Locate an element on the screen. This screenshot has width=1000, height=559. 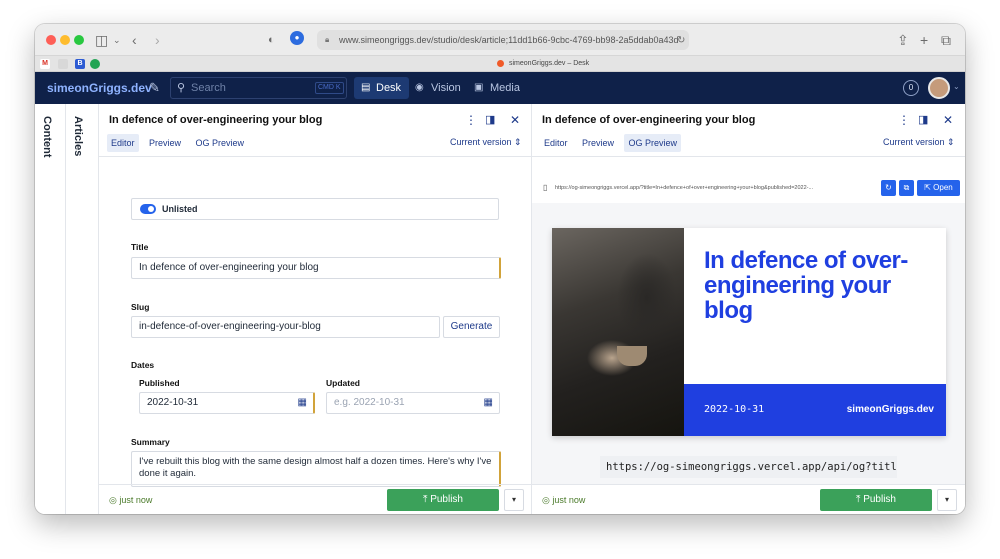
unlisted-label: Unlisted is located at coordinates (180, 209).